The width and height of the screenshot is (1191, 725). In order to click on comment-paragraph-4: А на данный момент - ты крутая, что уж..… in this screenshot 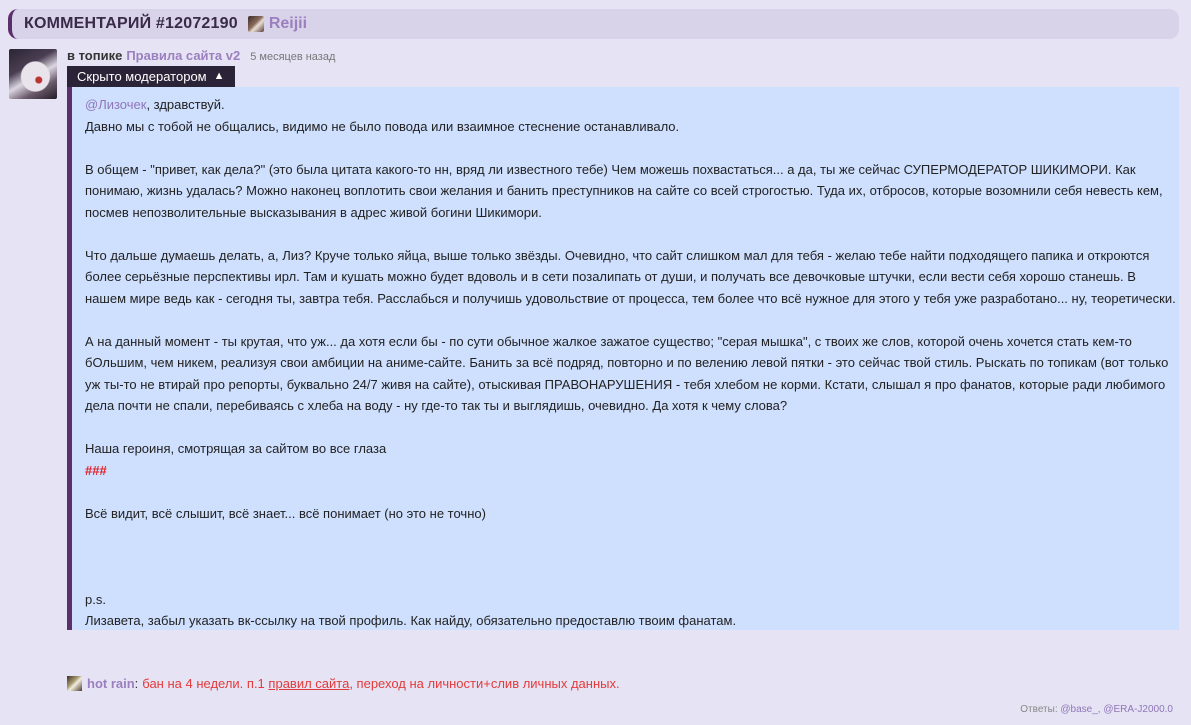, I will do `click(627, 373)`.